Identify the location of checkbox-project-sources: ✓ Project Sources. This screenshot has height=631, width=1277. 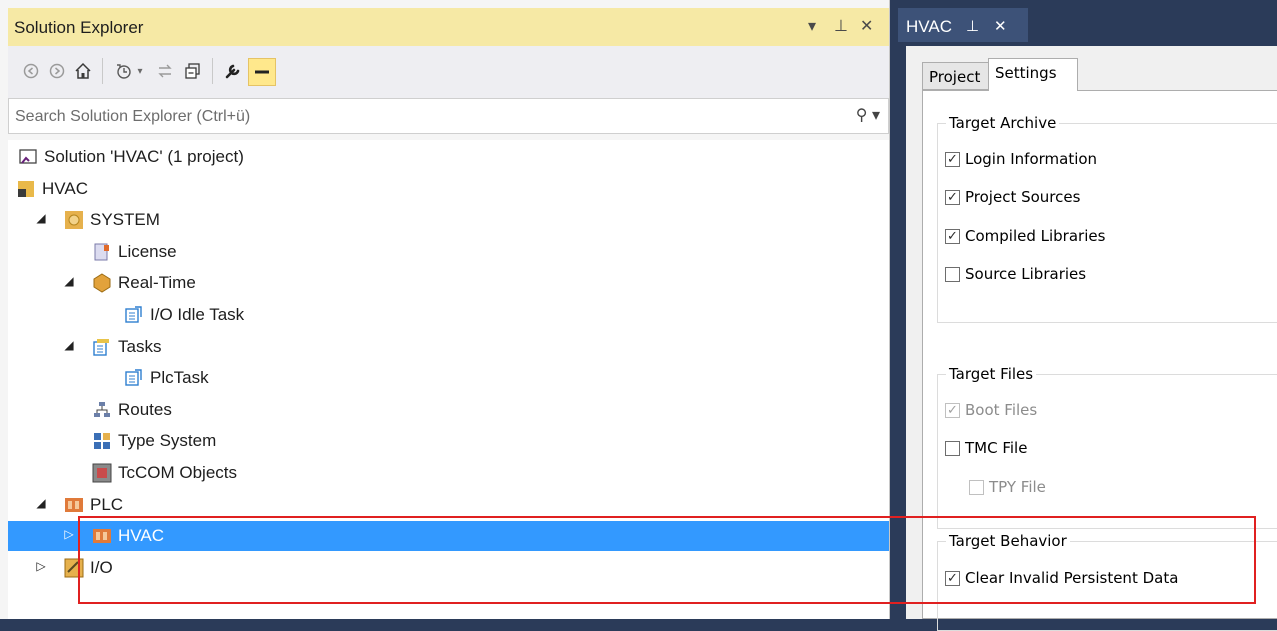
(1012, 197).